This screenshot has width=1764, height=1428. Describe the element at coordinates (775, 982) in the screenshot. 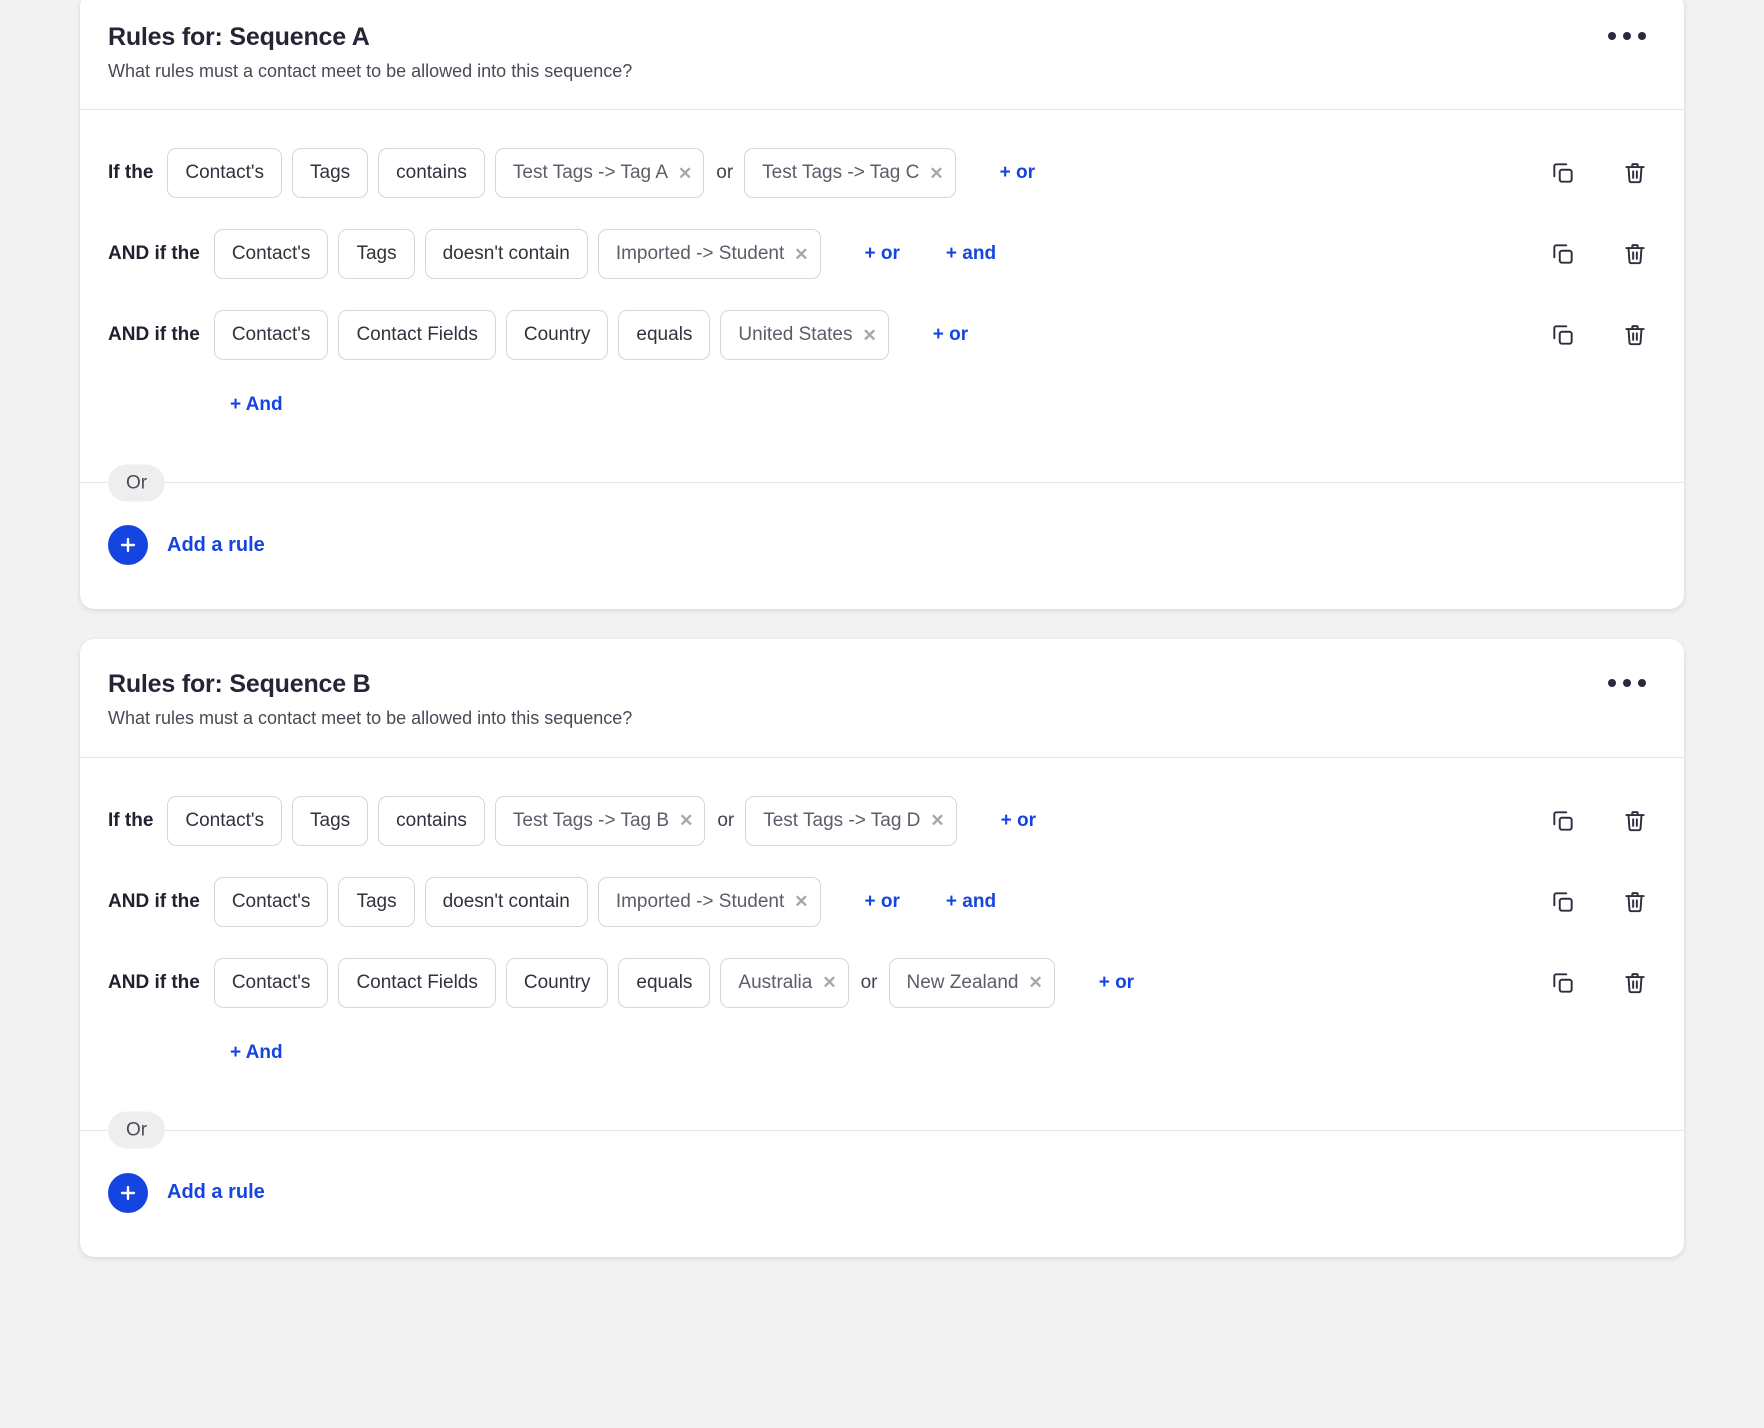

I see `rule-value-text: Australia` at that location.